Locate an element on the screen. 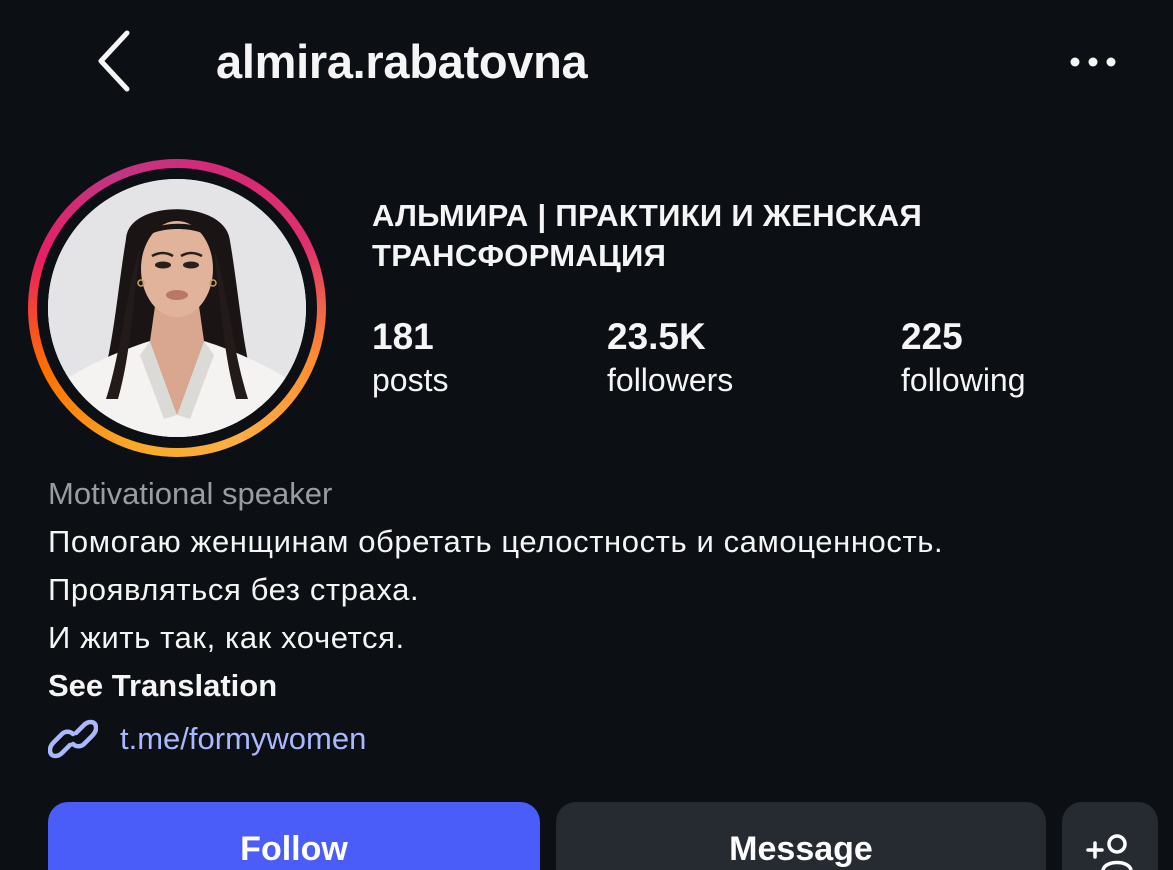  avatar is located at coordinates (177, 308).